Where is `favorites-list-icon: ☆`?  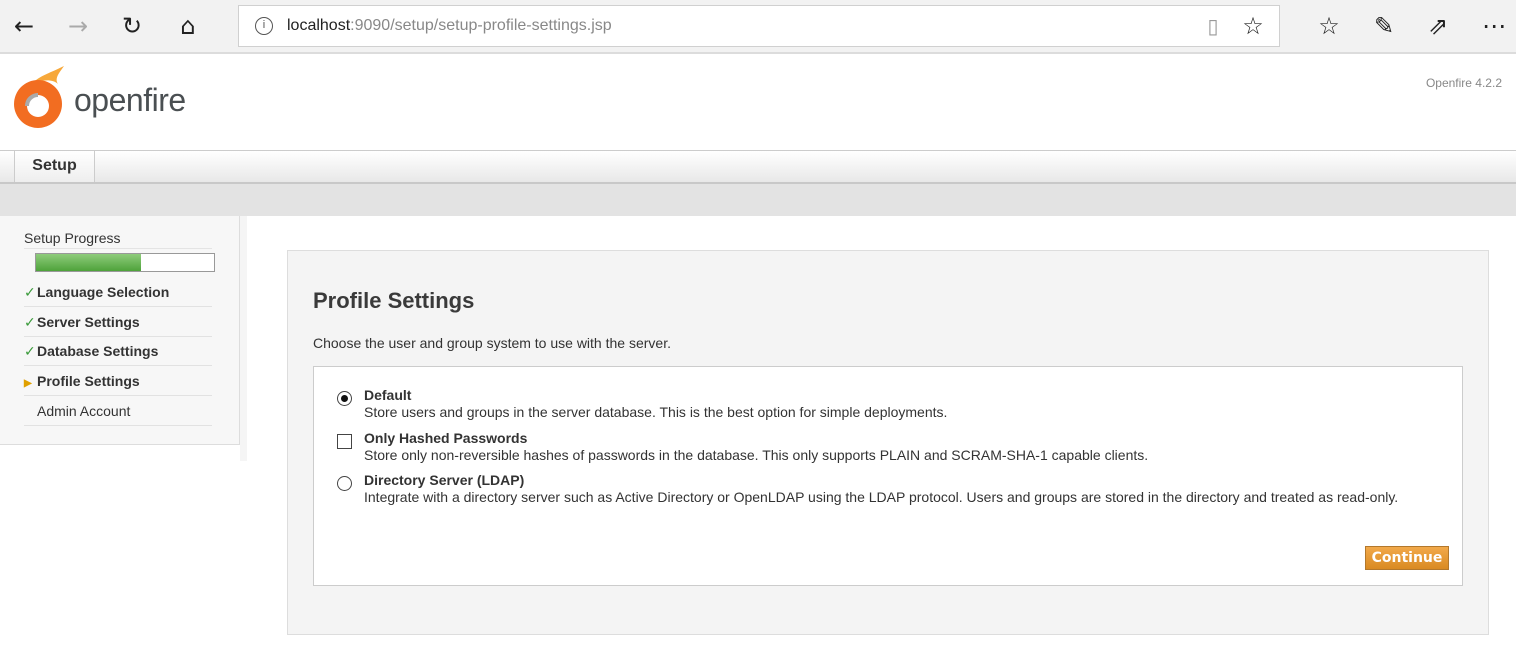 favorites-list-icon: ☆ is located at coordinates (1329, 26).